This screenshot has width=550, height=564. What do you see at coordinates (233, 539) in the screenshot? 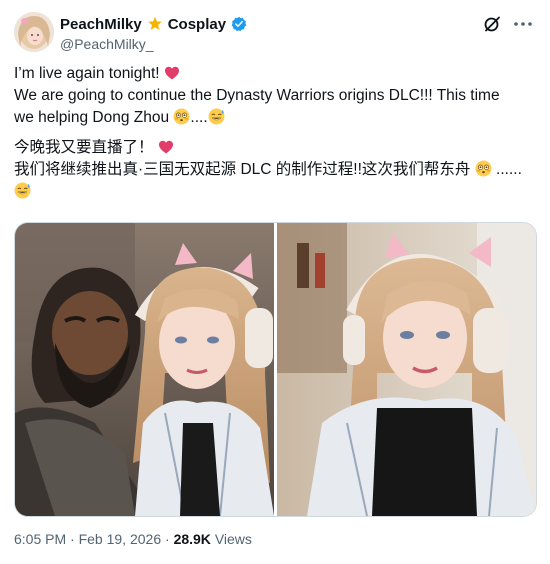
I see `views-label: Views` at bounding box center [233, 539].